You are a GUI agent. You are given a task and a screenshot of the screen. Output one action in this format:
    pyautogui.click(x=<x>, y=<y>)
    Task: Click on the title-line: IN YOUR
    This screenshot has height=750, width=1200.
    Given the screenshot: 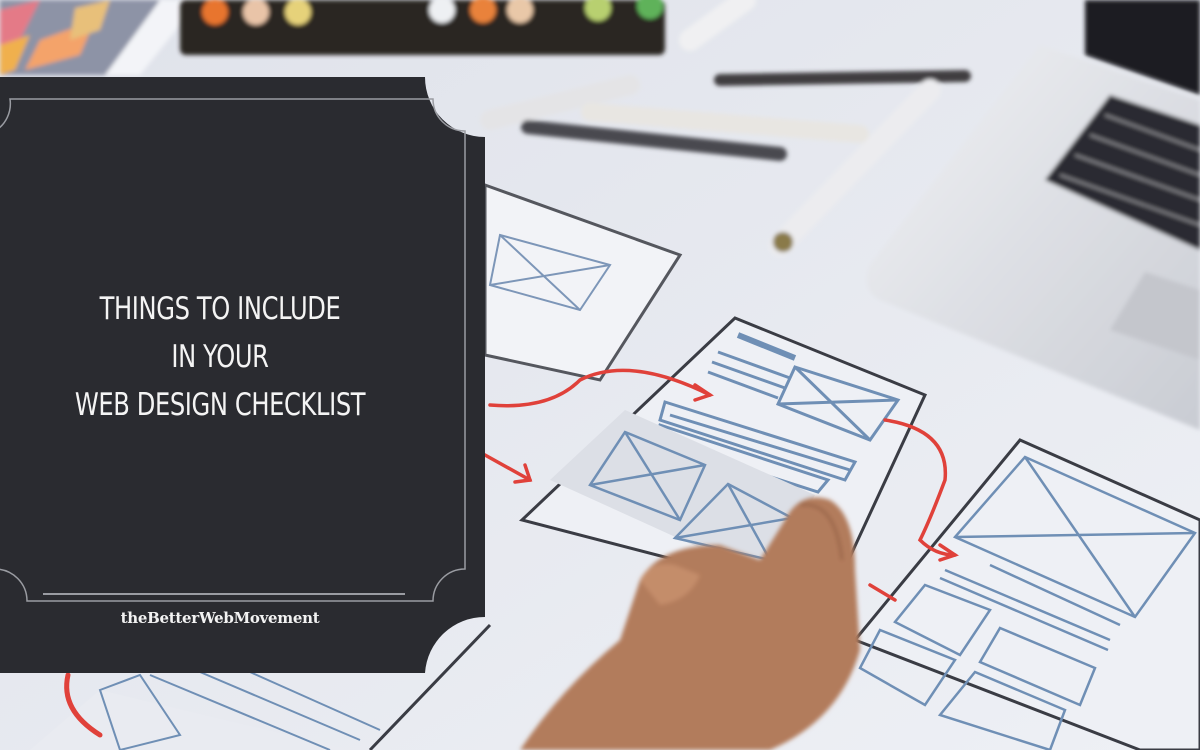 What is the action you would take?
    pyautogui.click(x=220, y=357)
    